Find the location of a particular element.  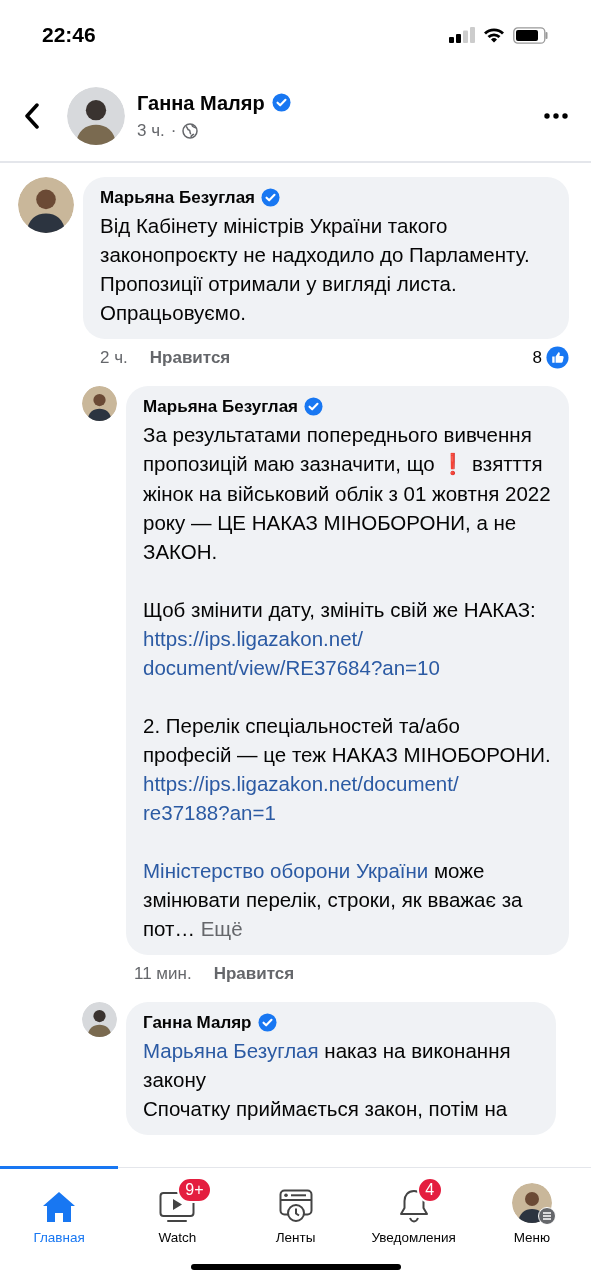

notification-badge: 4 is located at coordinates (429, 1189).